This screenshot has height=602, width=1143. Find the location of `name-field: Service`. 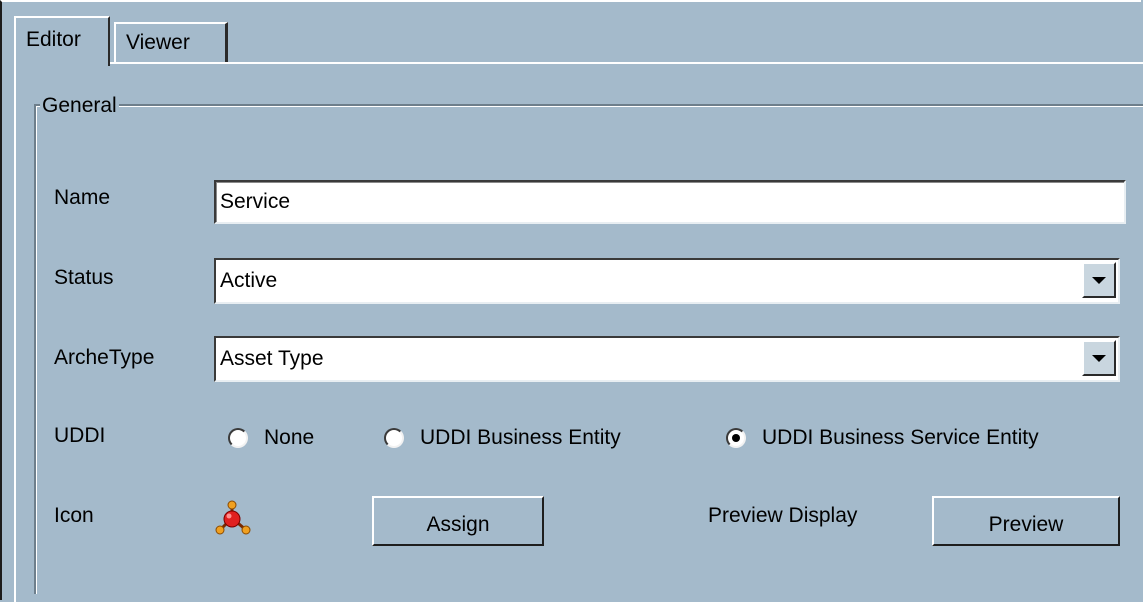

name-field: Service is located at coordinates (670, 202).